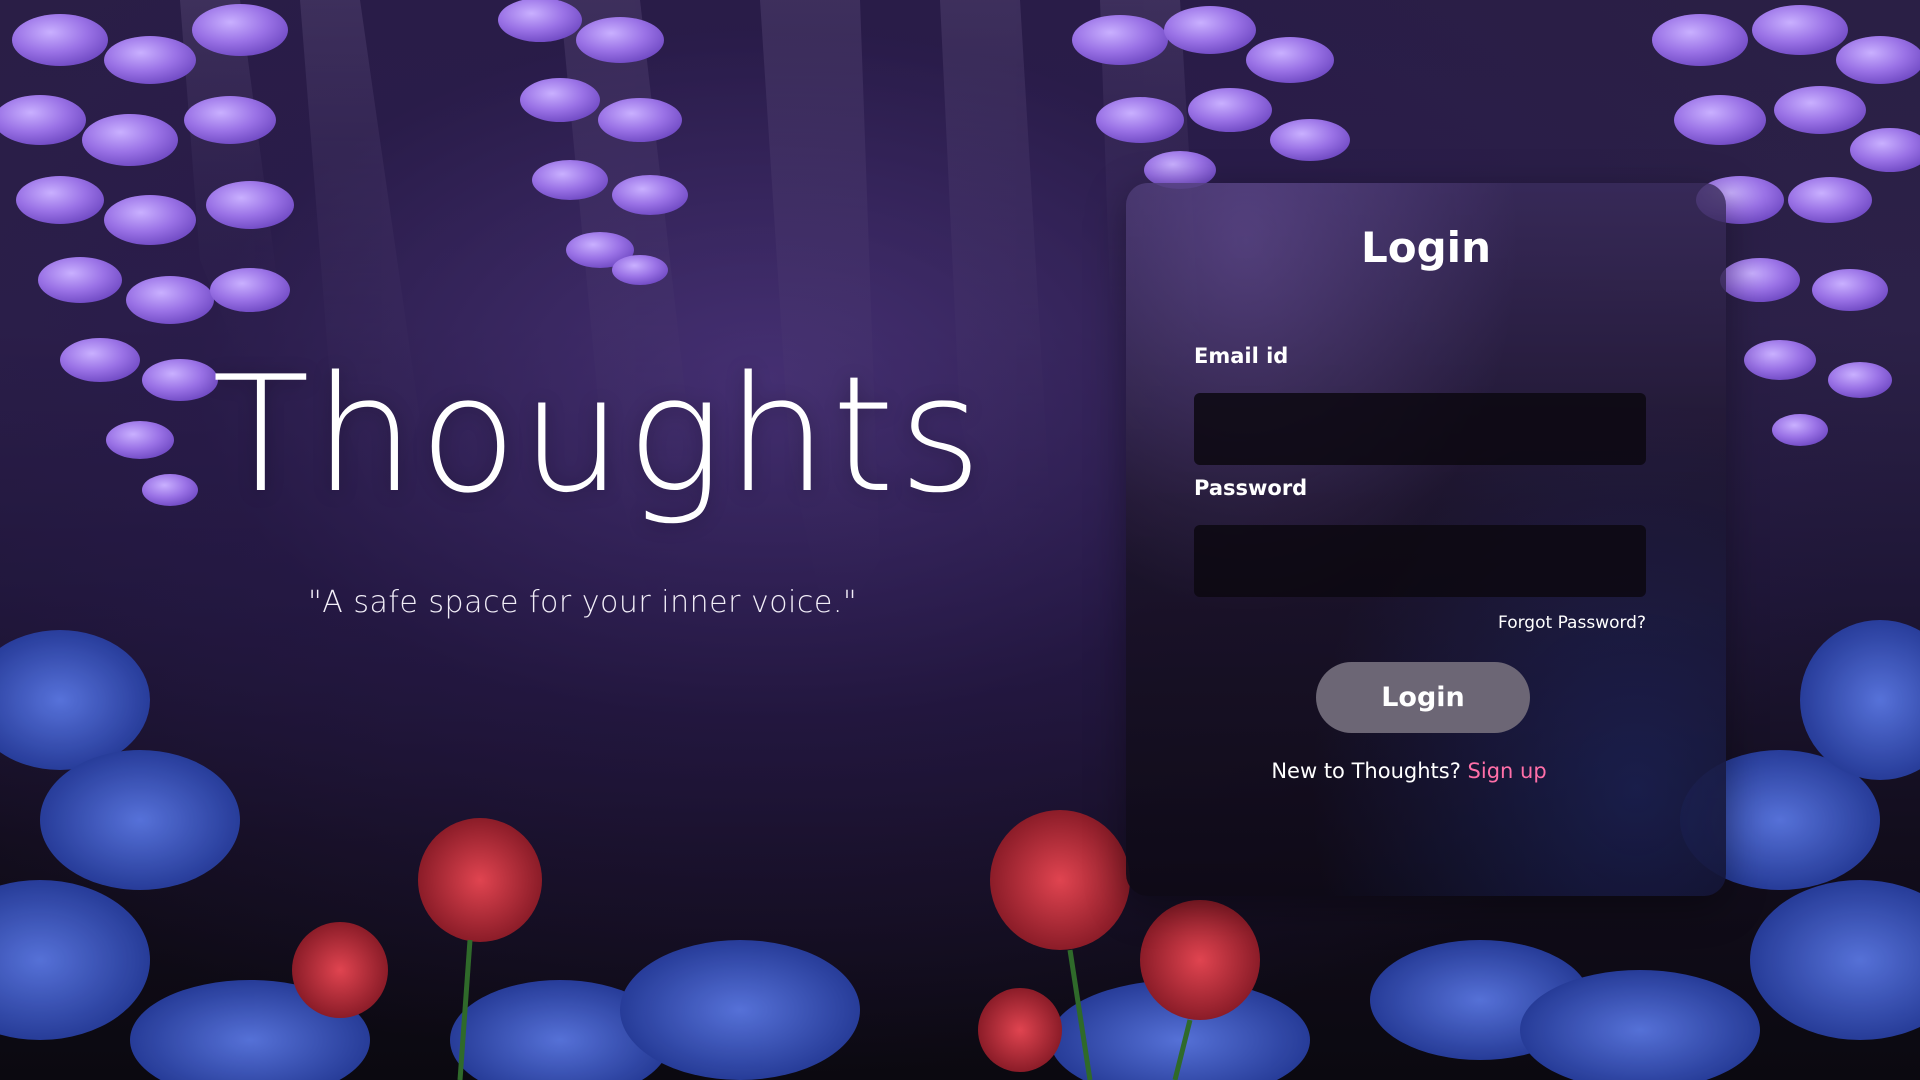 Image resolution: width=1920 pixels, height=1080 pixels. I want to click on login-button: Login, so click(1423, 697).